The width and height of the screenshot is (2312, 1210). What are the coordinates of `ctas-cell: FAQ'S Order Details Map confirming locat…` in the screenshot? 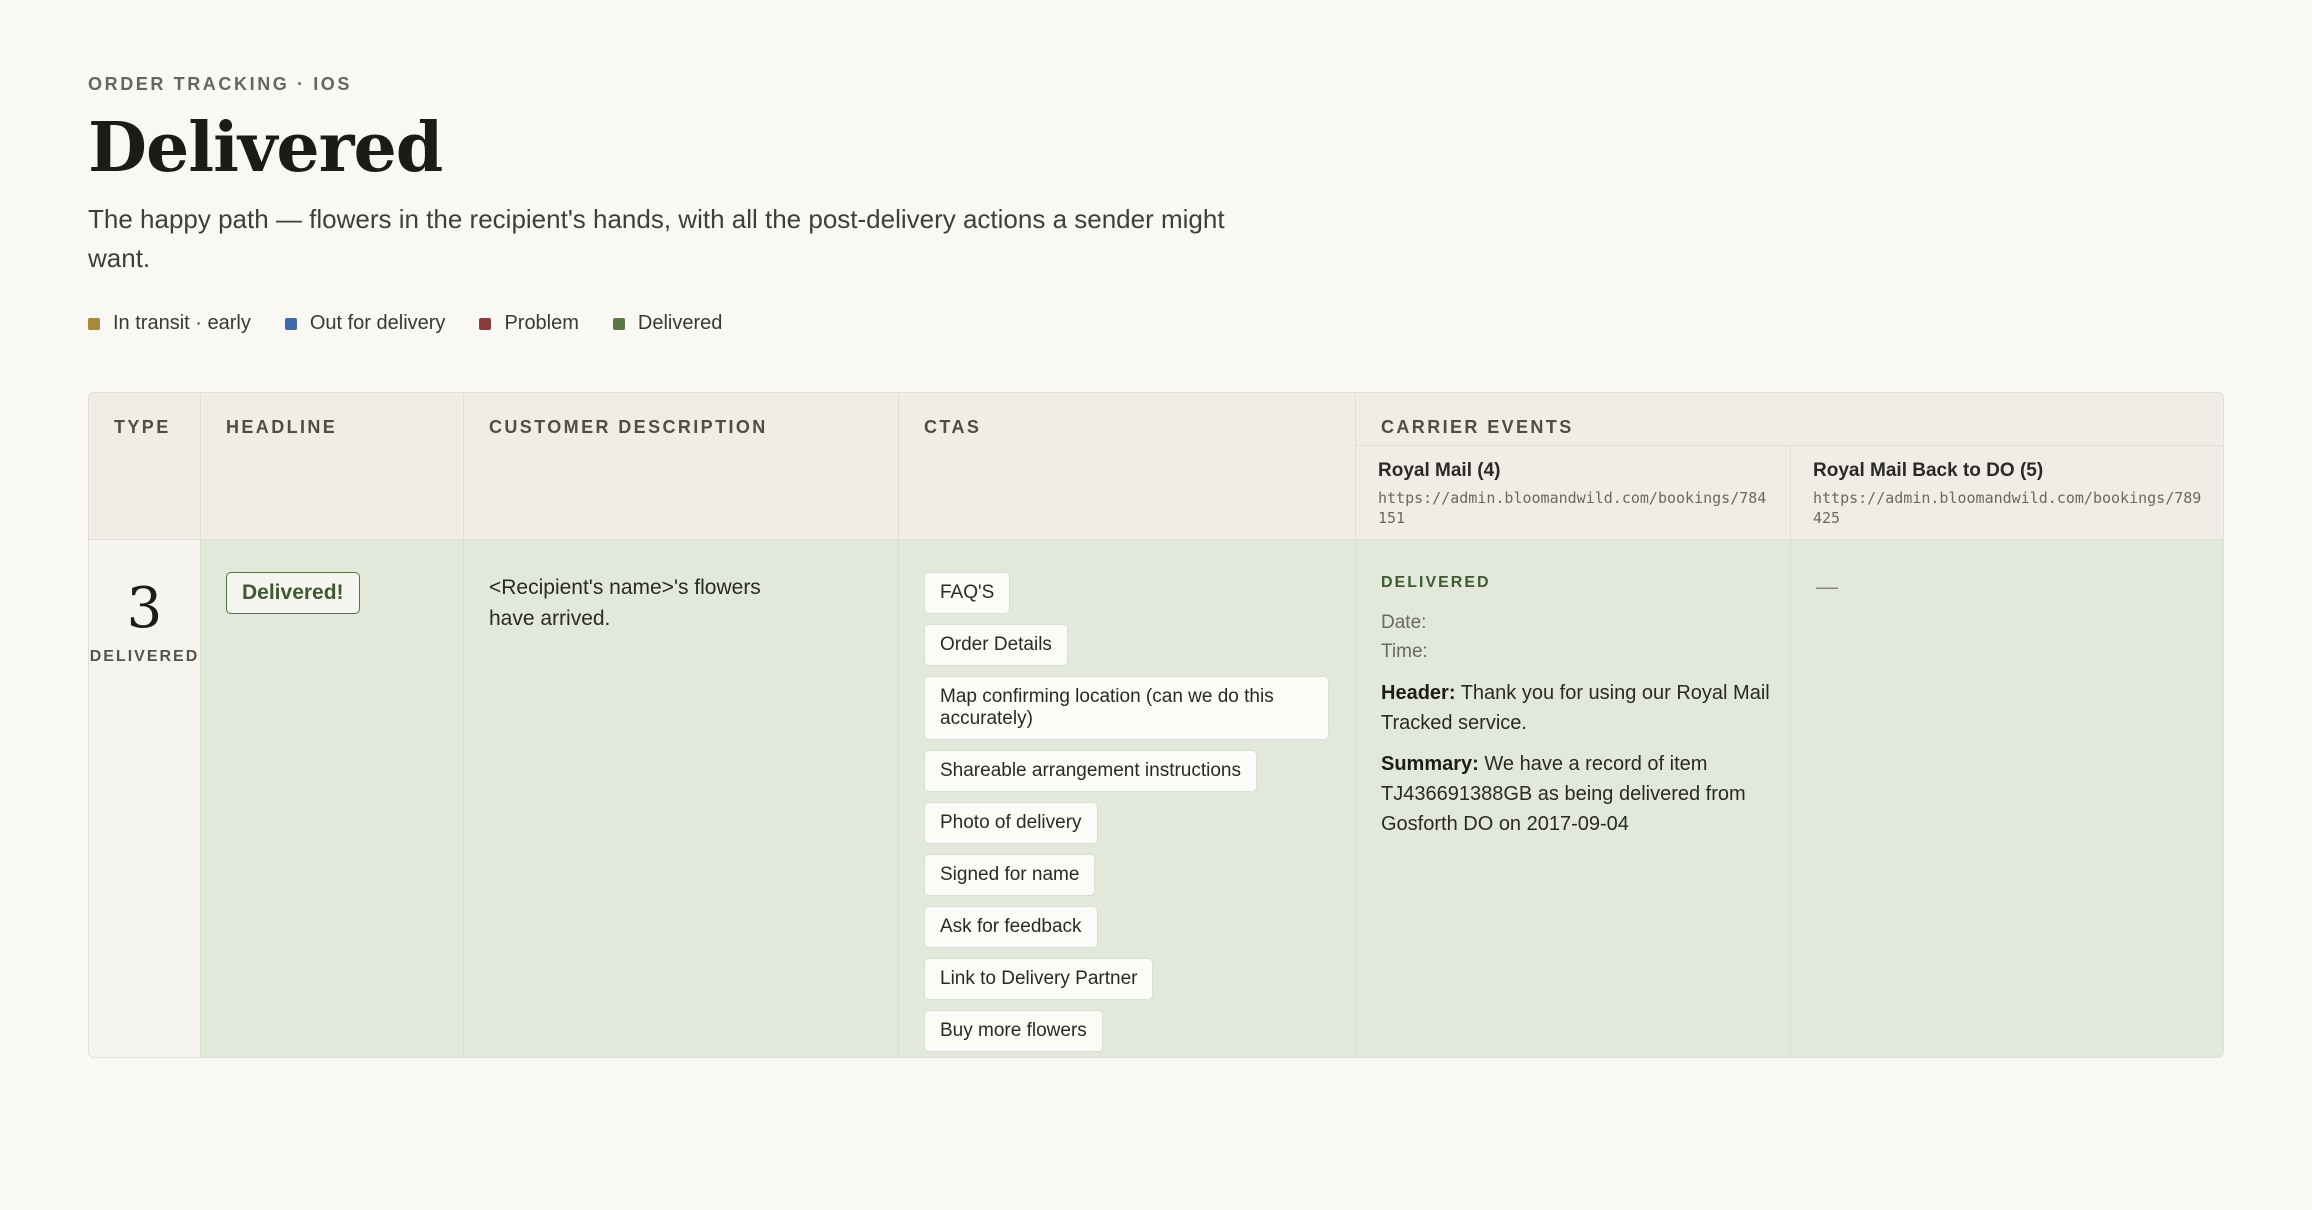 It's located at (1127, 798).